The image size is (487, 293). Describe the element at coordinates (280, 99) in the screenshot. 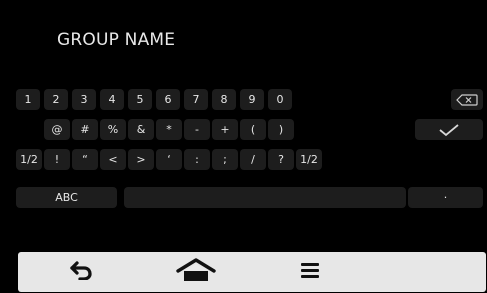

I see `key-0: 0` at that location.